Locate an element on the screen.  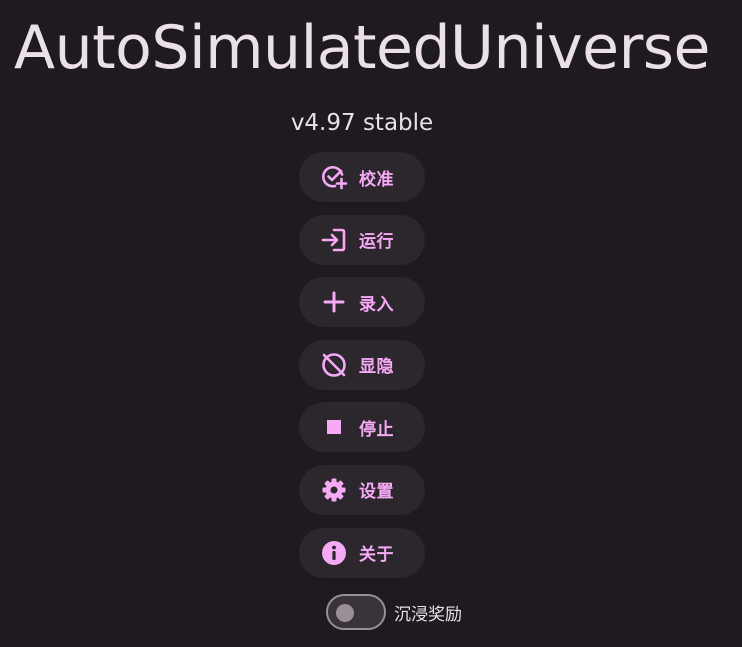
immersion-reward-label: 沉浸奖励 is located at coordinates (428, 614).